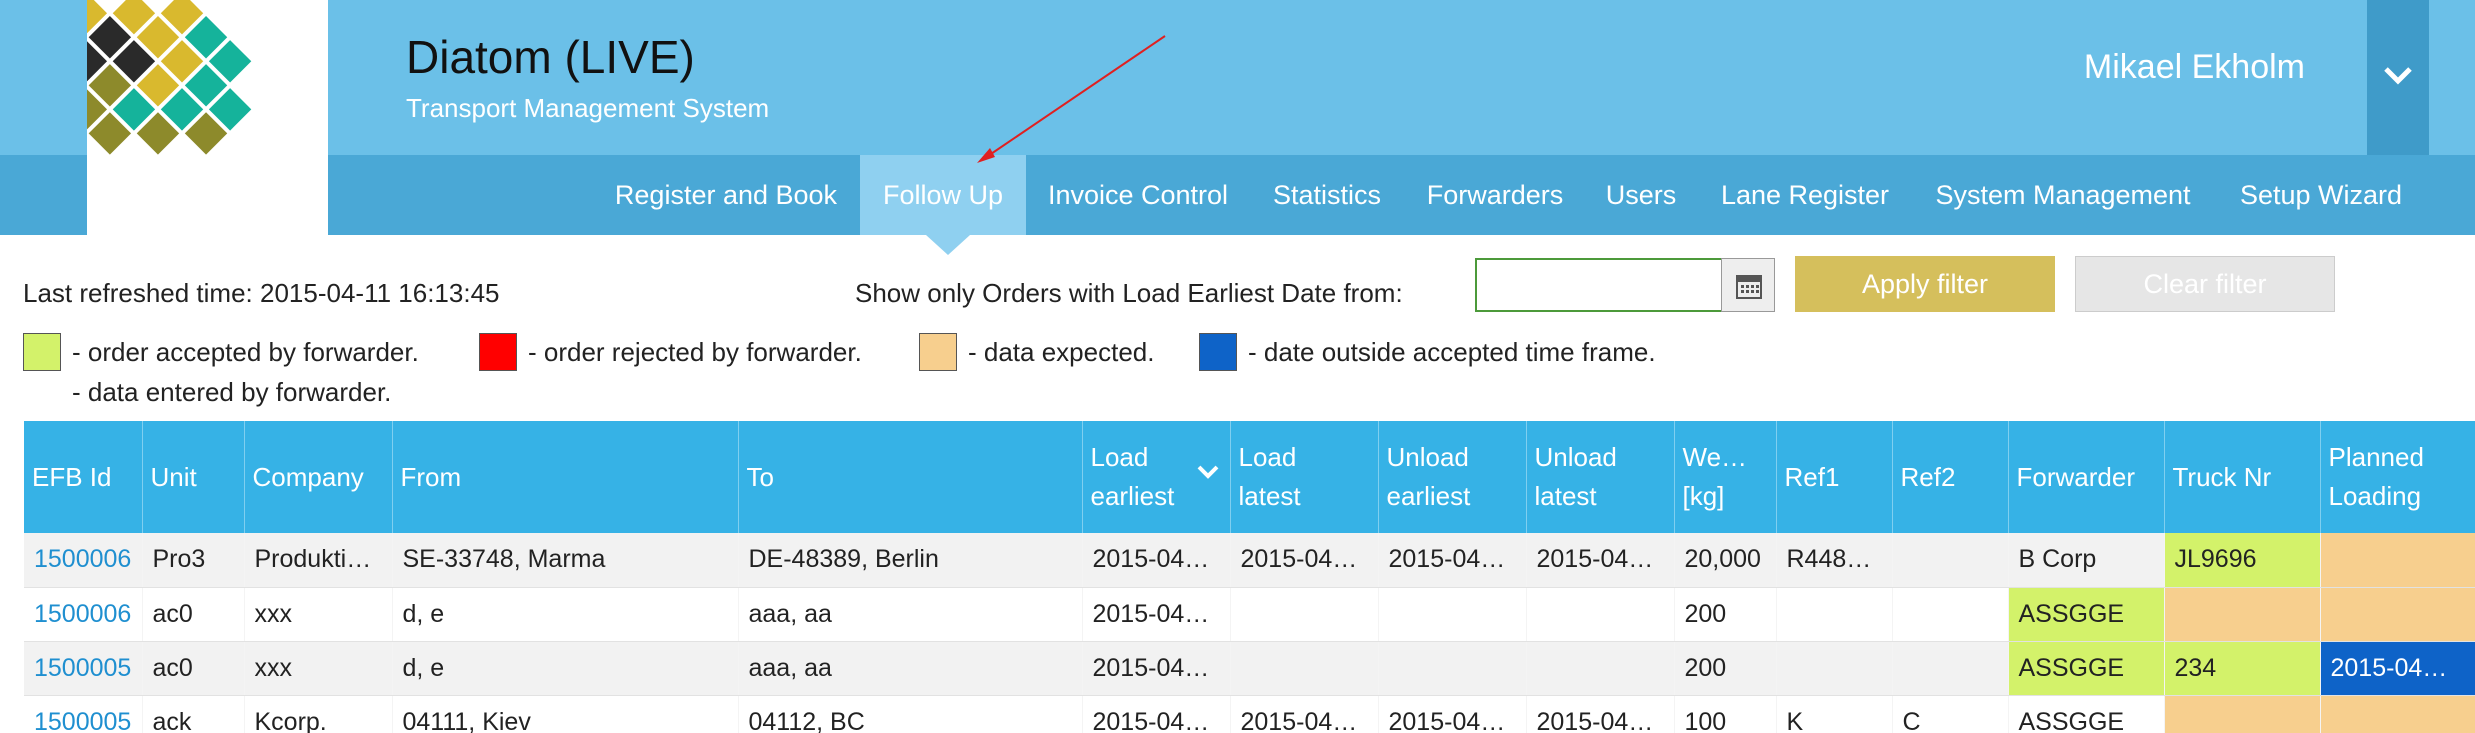 The width and height of the screenshot is (2475, 733). Describe the element at coordinates (2194, 67) in the screenshot. I see `user-name: Mikael Ekholm` at that location.